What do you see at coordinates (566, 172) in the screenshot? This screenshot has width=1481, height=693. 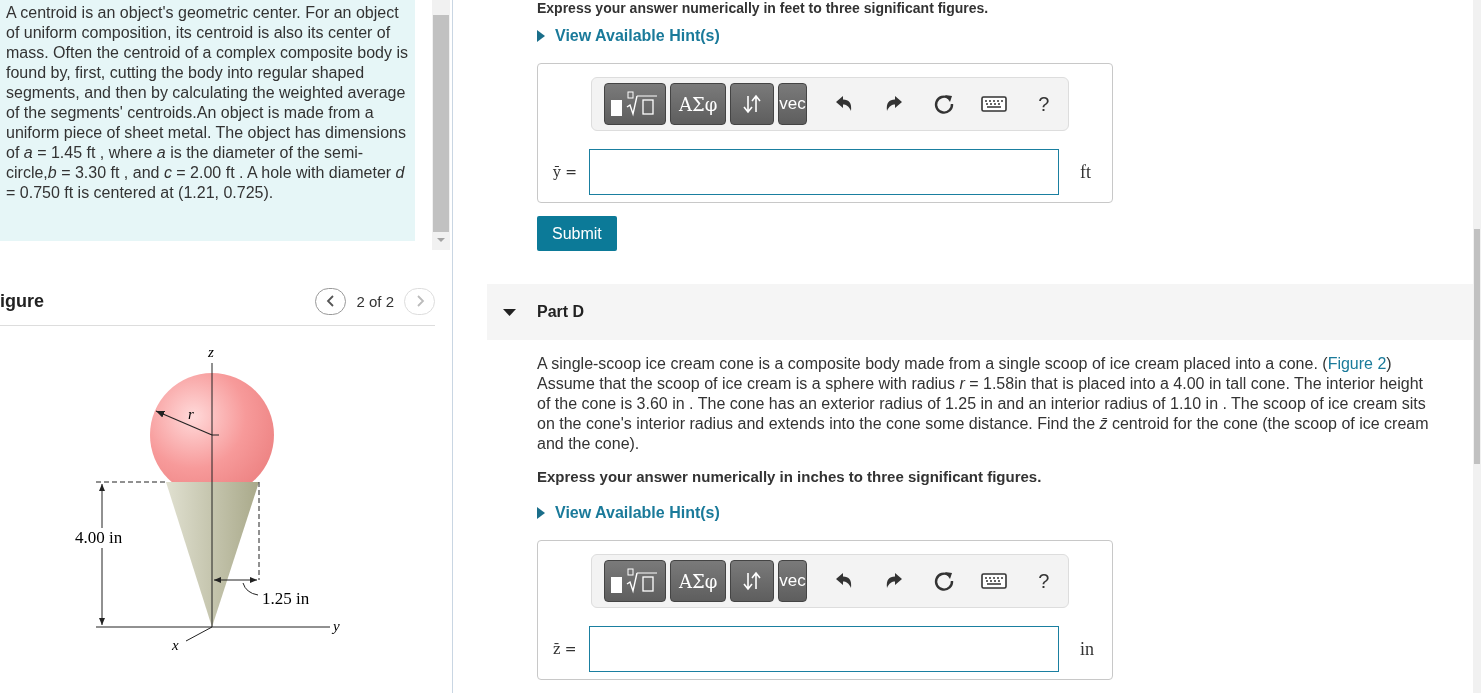 I see `variable-label: ȳ =` at bounding box center [566, 172].